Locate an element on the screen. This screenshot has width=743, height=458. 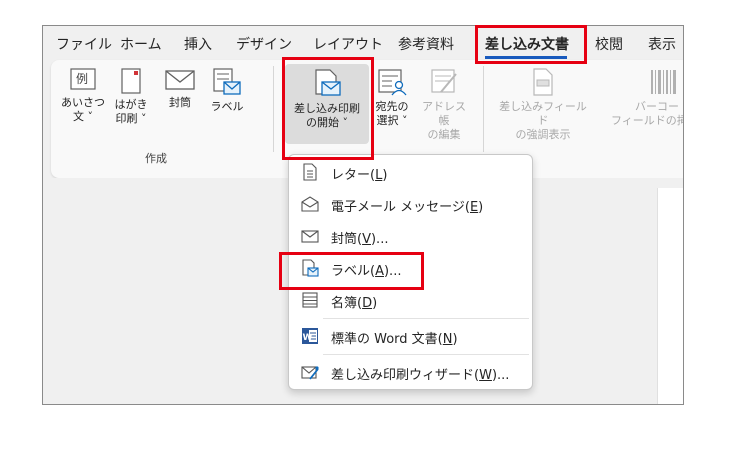
edit-recipient-list-label-1: アドレス帳 is located at coordinates (444, 113).